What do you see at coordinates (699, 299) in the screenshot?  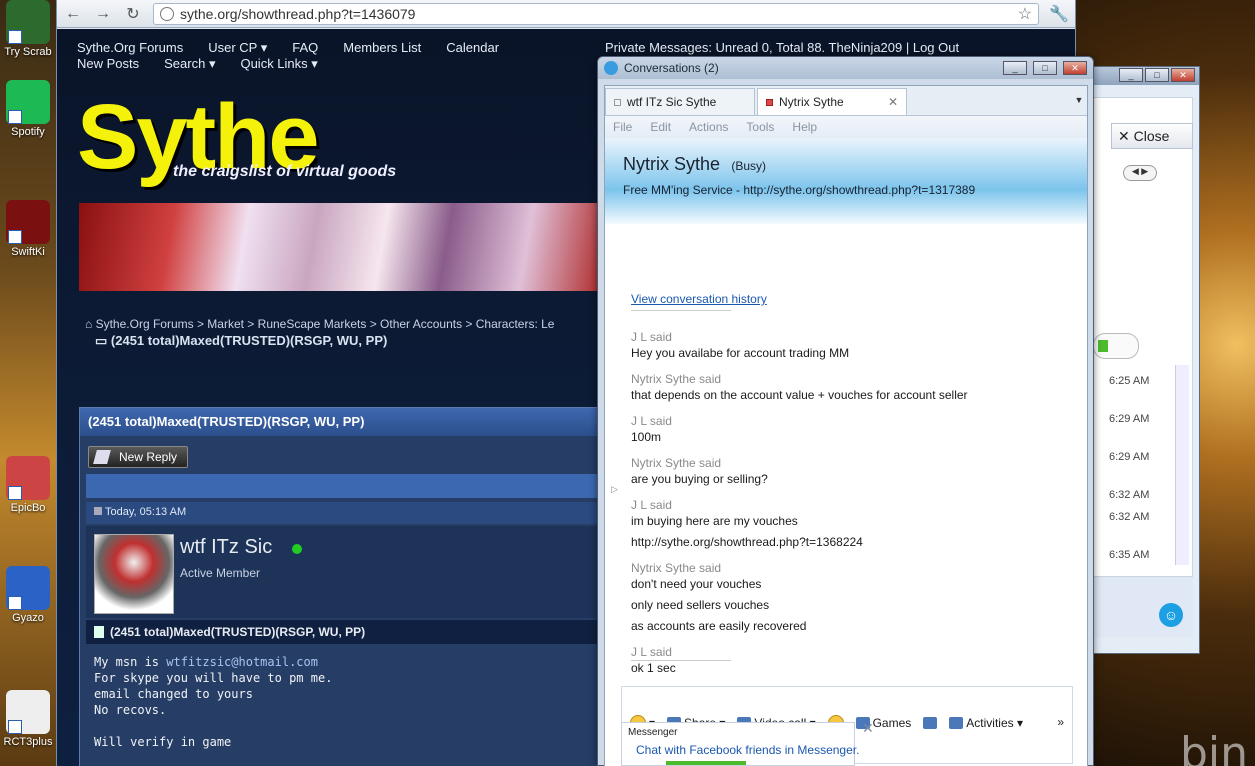 I see `view-history-link: View conversation history` at bounding box center [699, 299].